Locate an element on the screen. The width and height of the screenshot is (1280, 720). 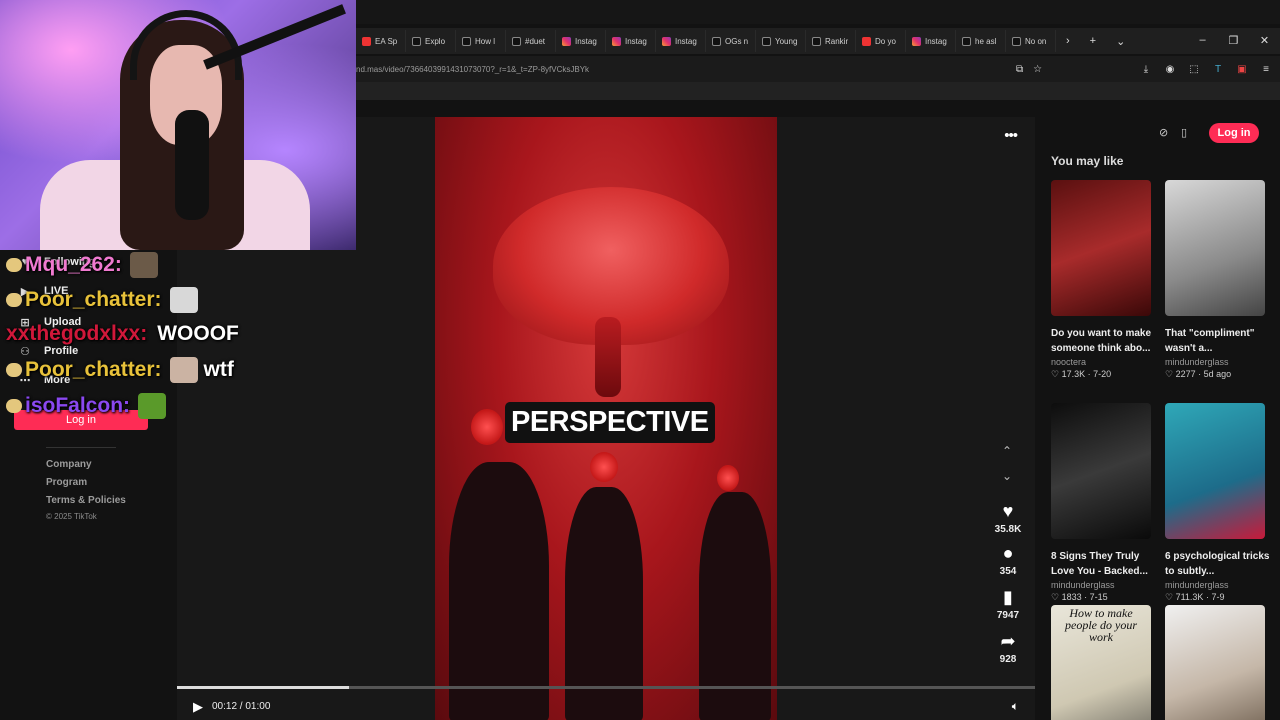
like-count: 35.8K is located at coordinates (1008, 529).